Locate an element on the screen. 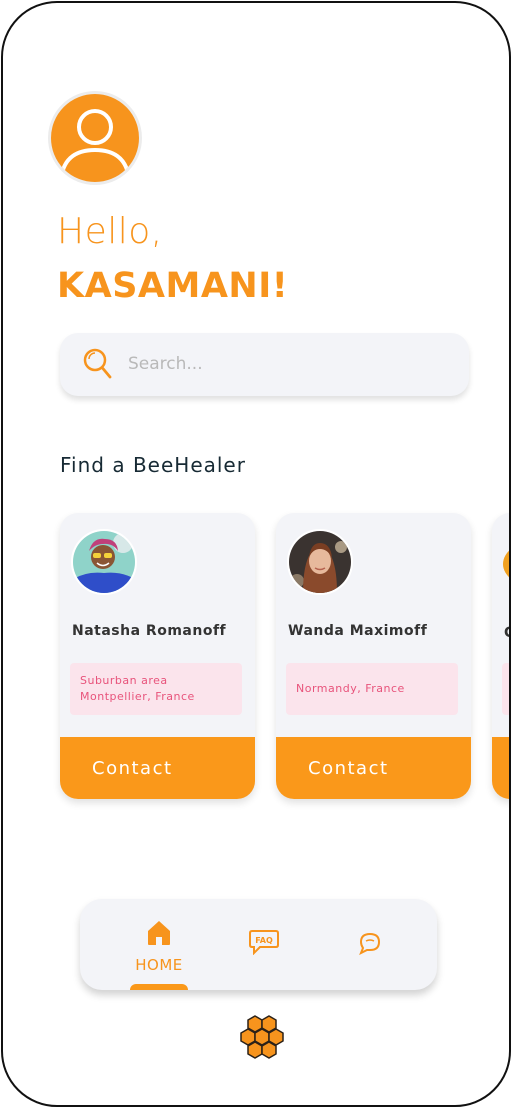  honeycomb-icon is located at coordinates (262, 1037).